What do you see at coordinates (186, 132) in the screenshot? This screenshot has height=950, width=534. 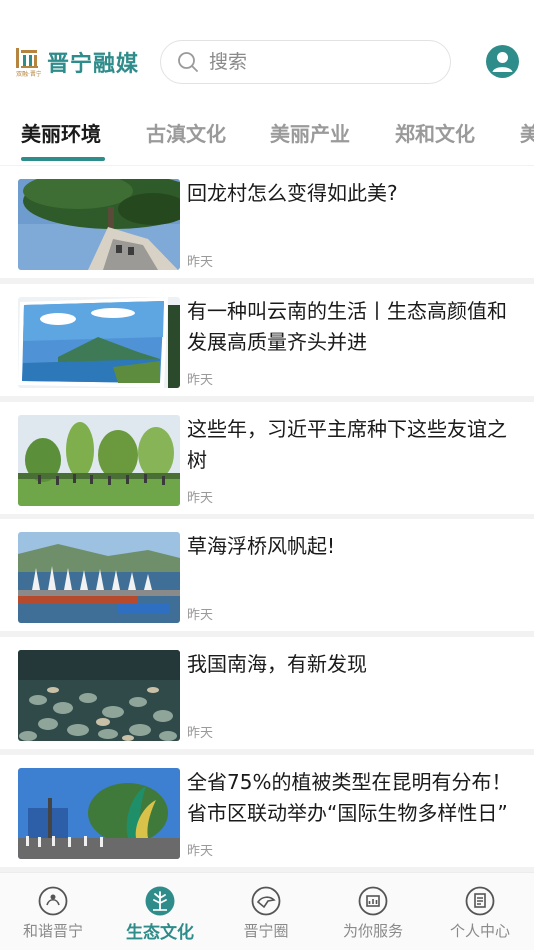 I see `tab-ancient-dian-culture: 古滇文化` at bounding box center [186, 132].